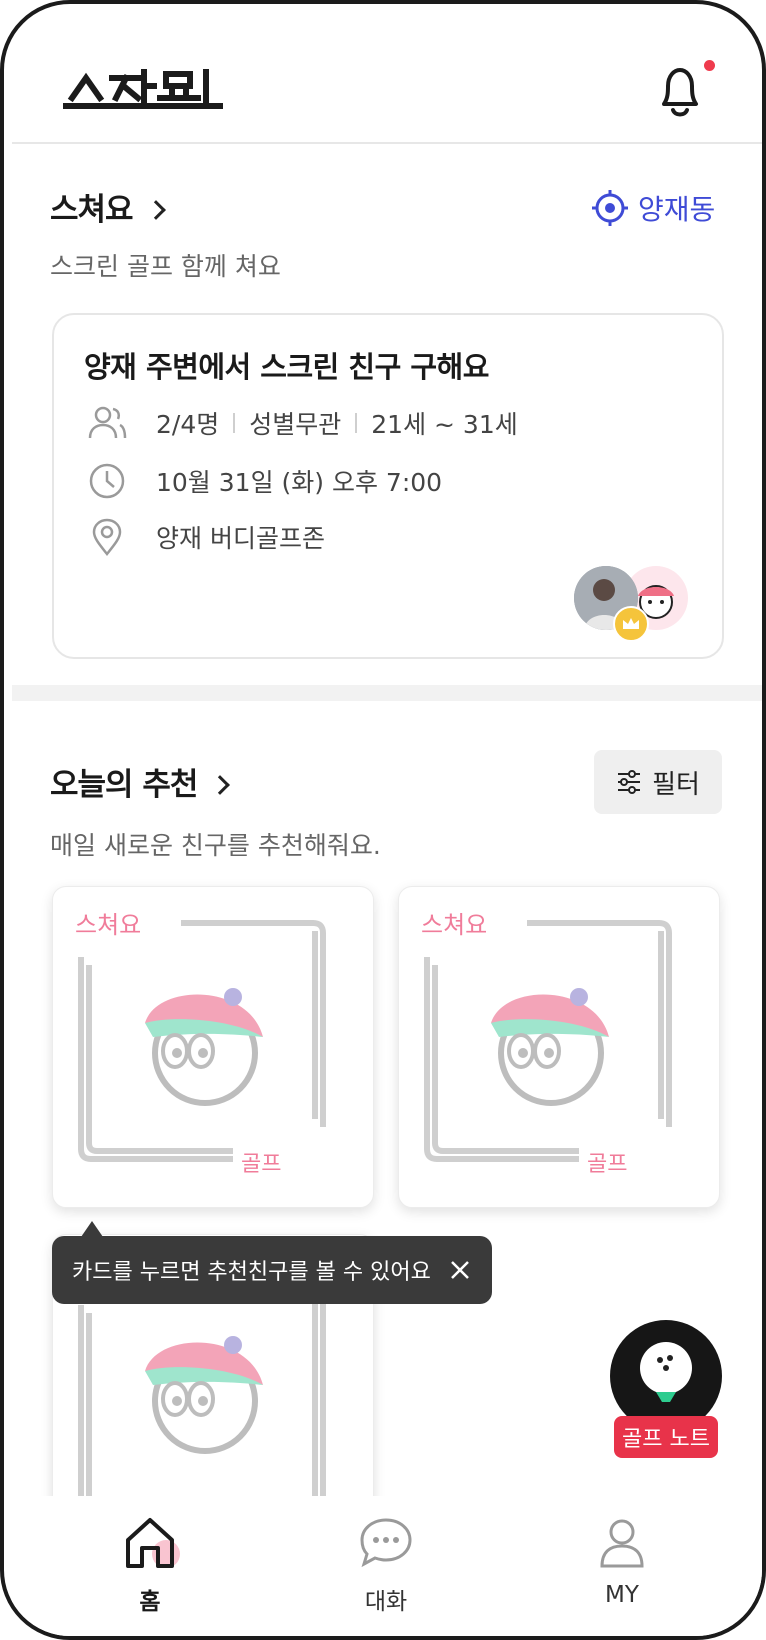  Describe the element at coordinates (295, 424) in the screenshot. I see `meetup-gender: 성별무관` at that location.